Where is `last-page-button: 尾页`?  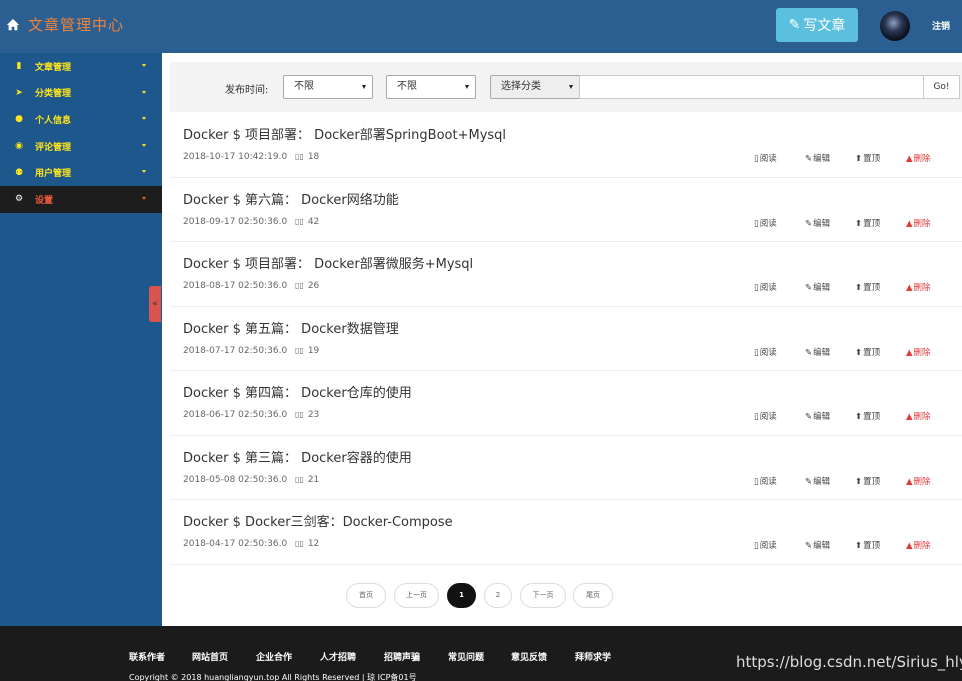 last-page-button: 尾页 is located at coordinates (593, 595).